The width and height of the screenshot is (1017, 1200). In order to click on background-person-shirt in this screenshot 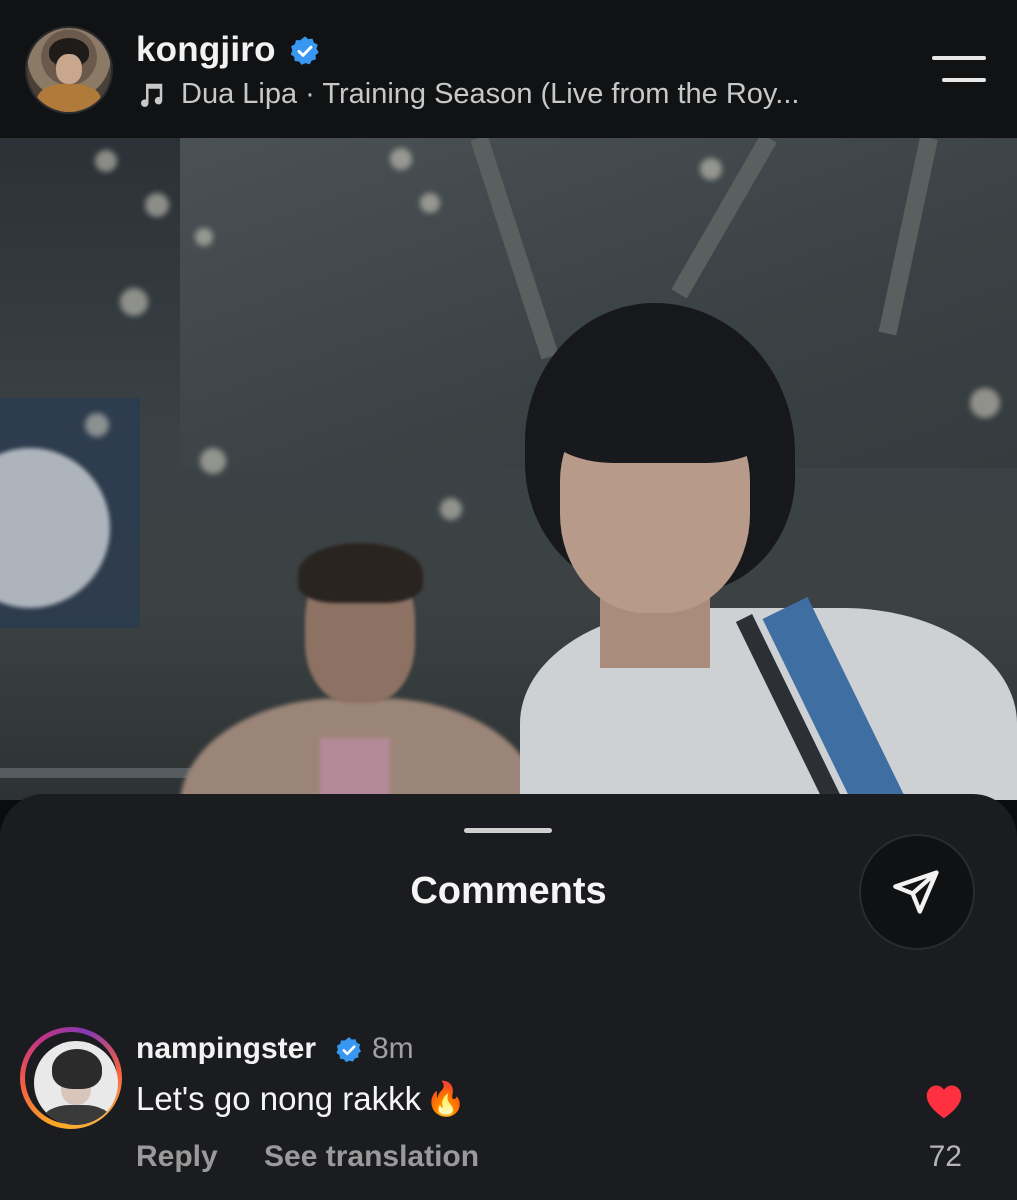, I will do `click(355, 769)`.